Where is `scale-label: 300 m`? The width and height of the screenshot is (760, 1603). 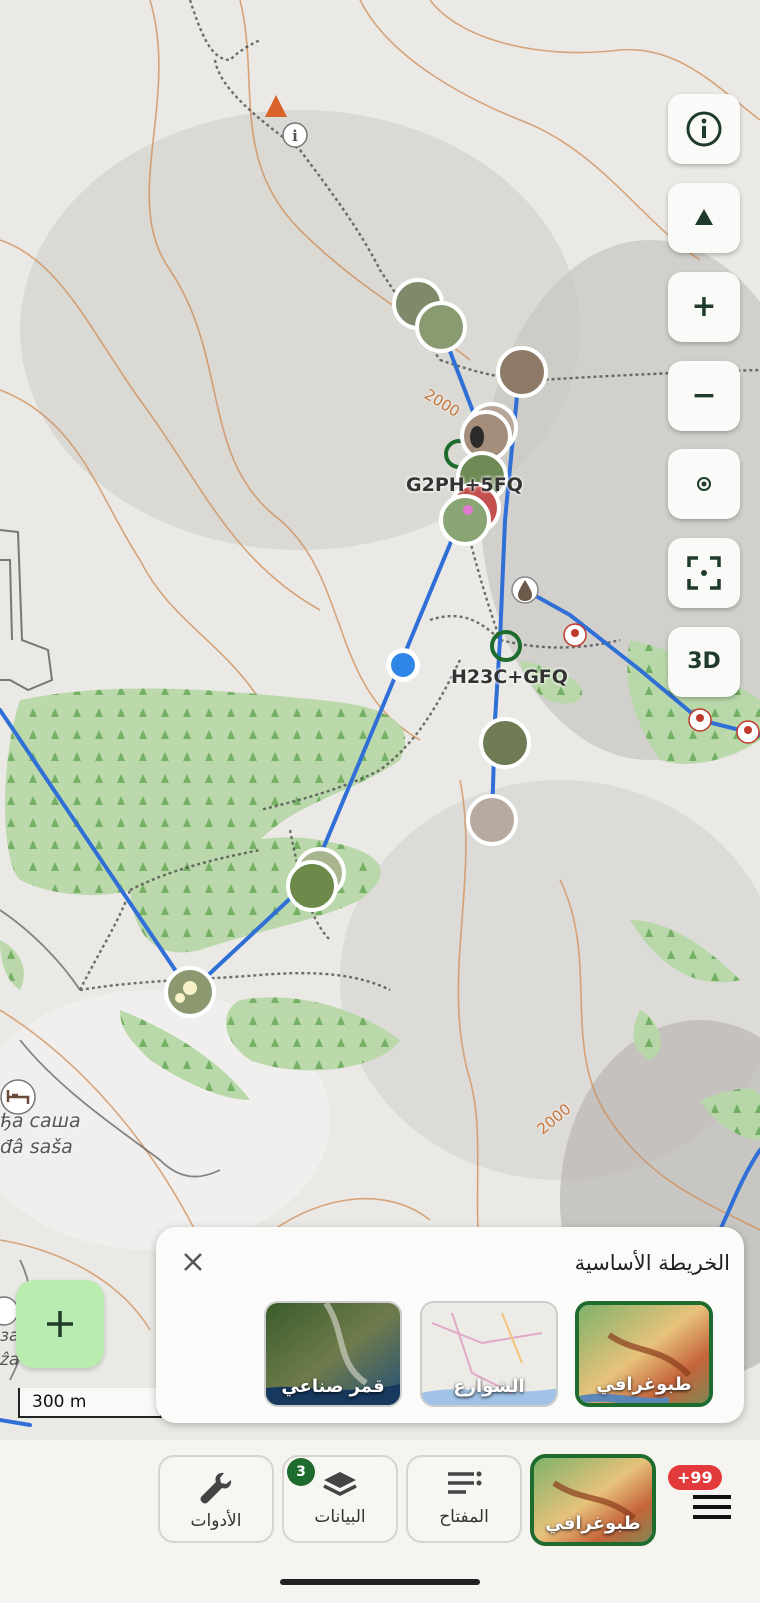
scale-label: 300 m is located at coordinates (59, 1402).